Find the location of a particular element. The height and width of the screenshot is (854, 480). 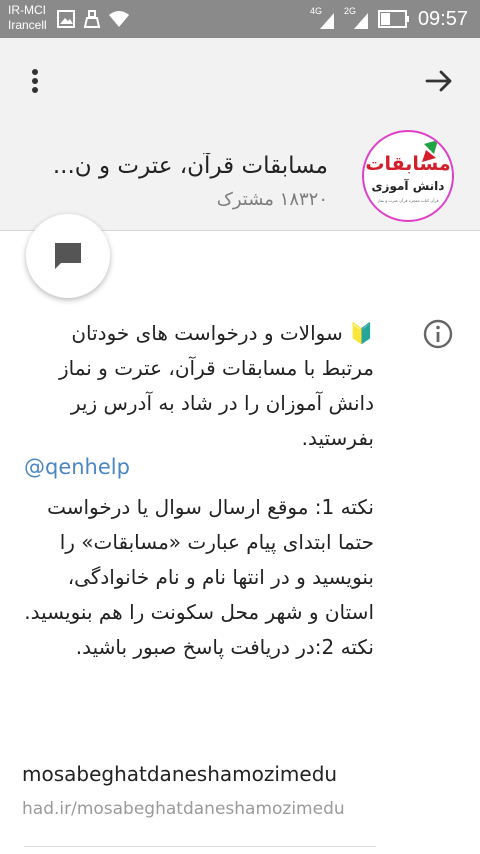

signal-1-label: 4G is located at coordinates (315, 11).